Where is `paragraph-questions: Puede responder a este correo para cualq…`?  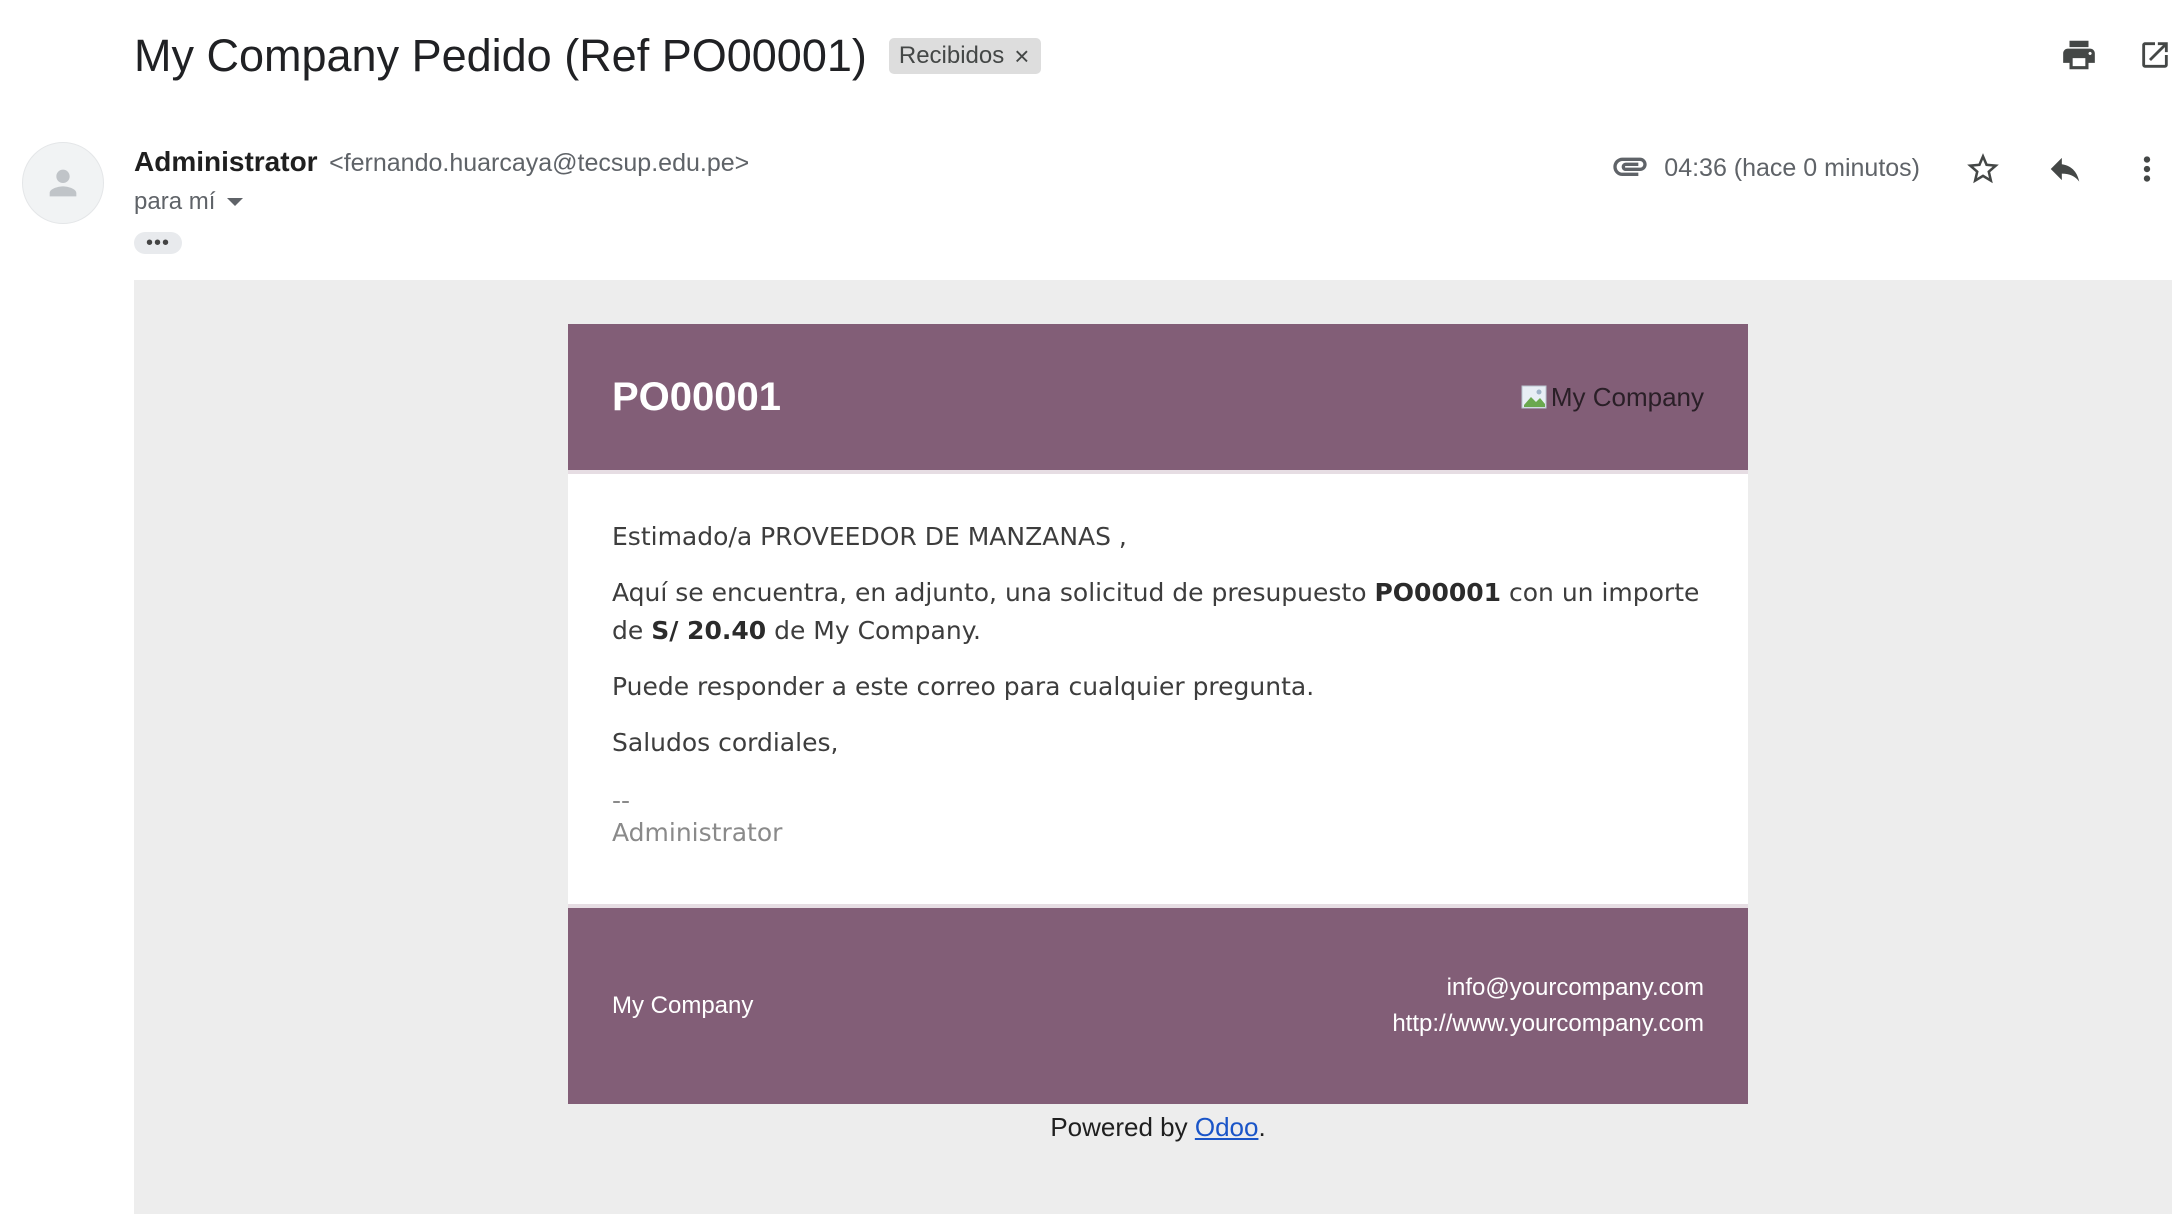 paragraph-questions: Puede responder a este correo para cualq… is located at coordinates (963, 686).